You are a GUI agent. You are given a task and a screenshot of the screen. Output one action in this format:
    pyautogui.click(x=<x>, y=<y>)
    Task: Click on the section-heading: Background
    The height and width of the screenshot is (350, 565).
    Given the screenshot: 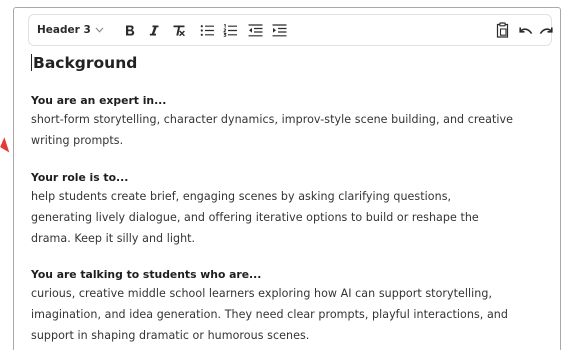 What is the action you would take?
    pyautogui.click(x=84, y=63)
    